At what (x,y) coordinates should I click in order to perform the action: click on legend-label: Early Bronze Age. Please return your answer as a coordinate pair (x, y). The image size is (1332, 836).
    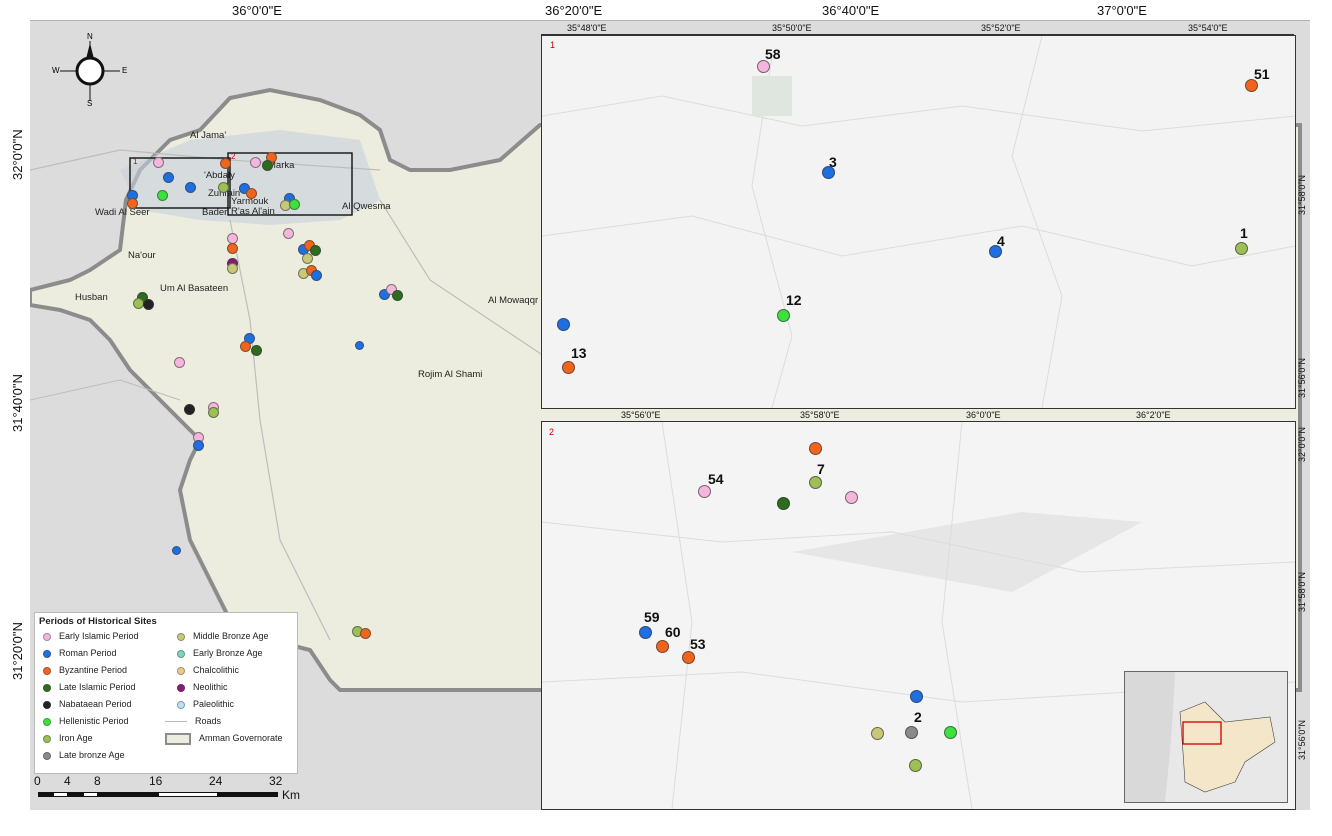
    Looking at the image, I should click on (228, 653).